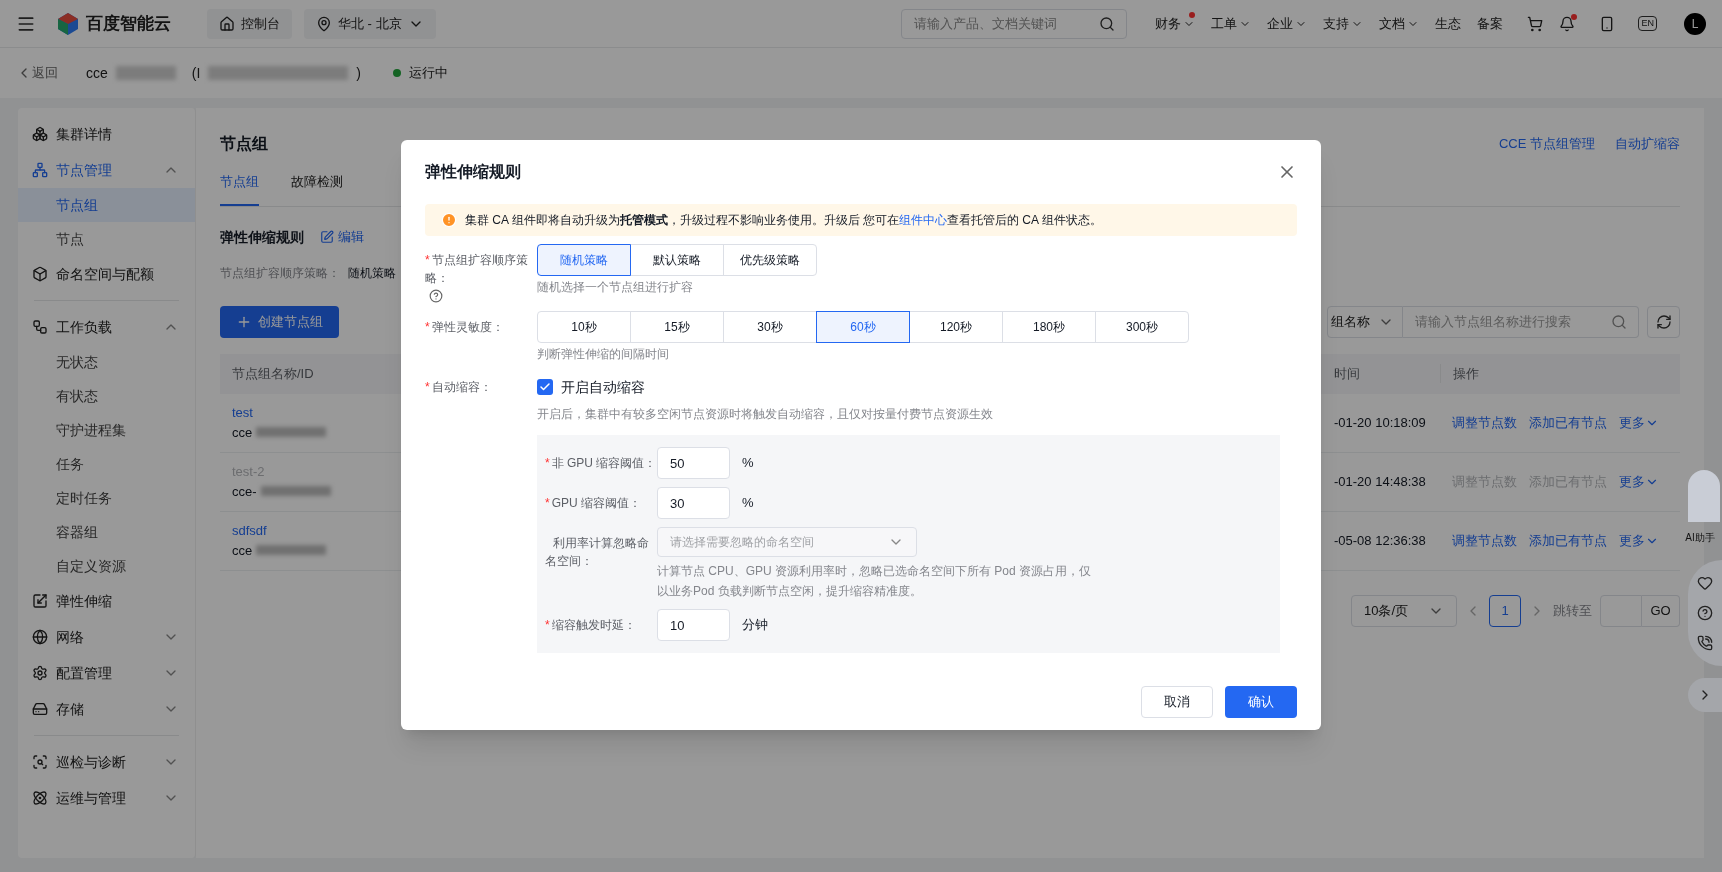 The width and height of the screenshot is (1722, 872). Describe the element at coordinates (1404, 610) in the screenshot. I see `page-size-select: 10条/页` at that location.